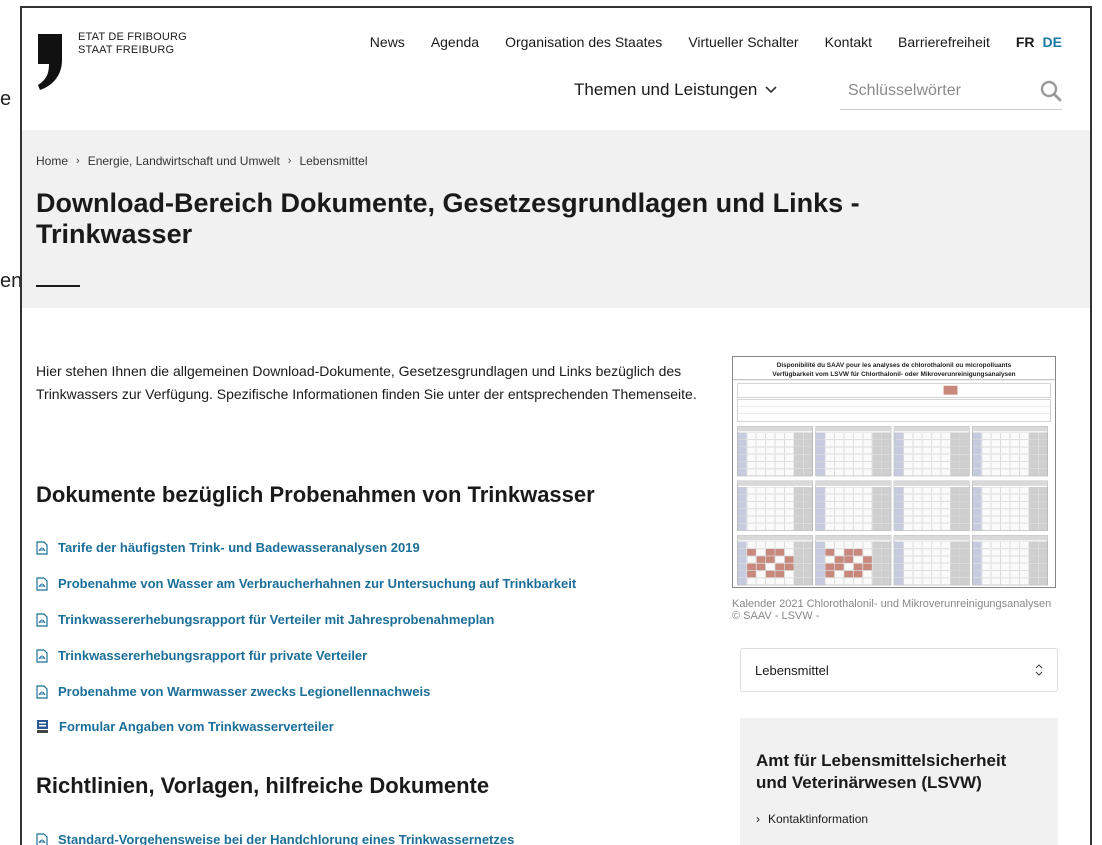 The height and width of the screenshot is (845, 1102). Describe the element at coordinates (758, 819) in the screenshot. I see `chevron-right-icon: ›` at that location.